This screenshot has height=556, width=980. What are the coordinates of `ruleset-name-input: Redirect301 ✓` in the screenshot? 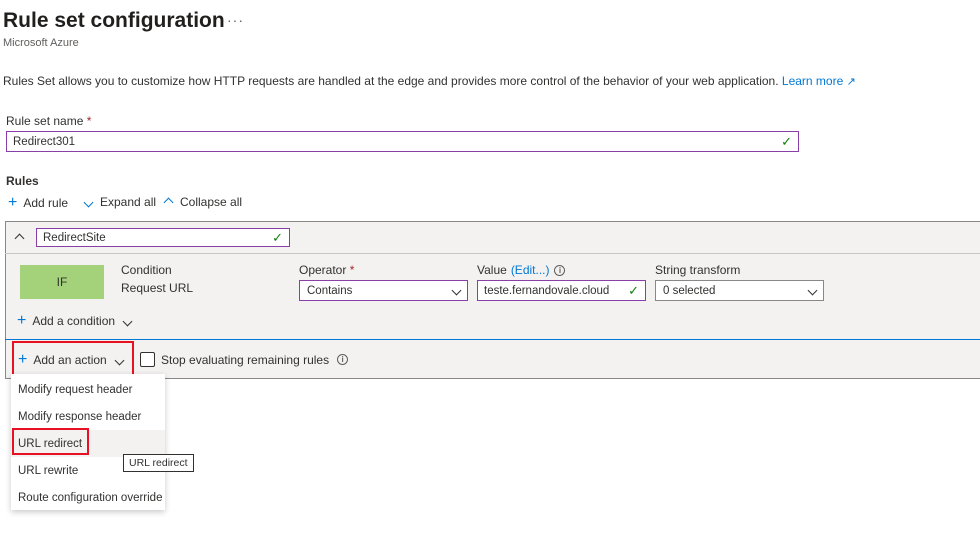 It's located at (402, 141).